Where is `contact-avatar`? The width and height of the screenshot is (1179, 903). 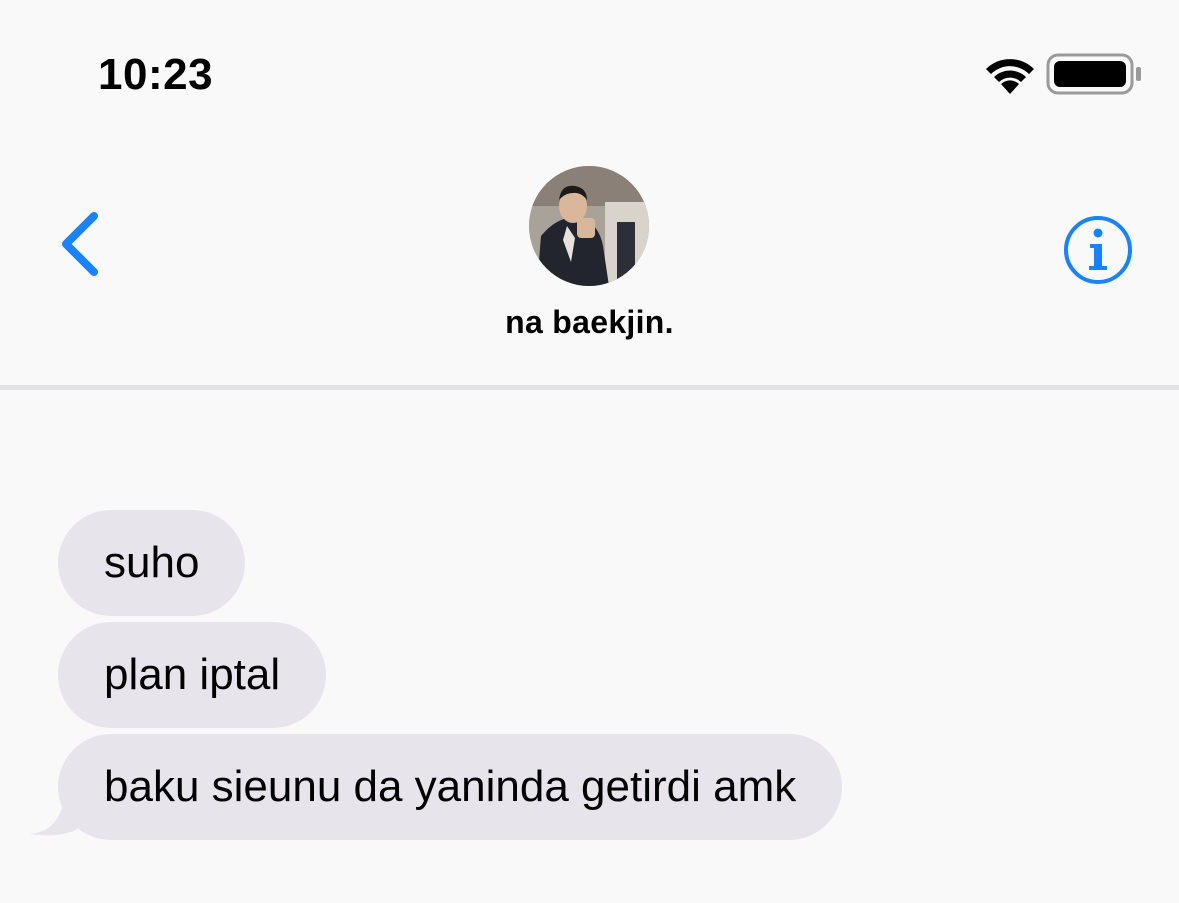
contact-avatar is located at coordinates (589, 226).